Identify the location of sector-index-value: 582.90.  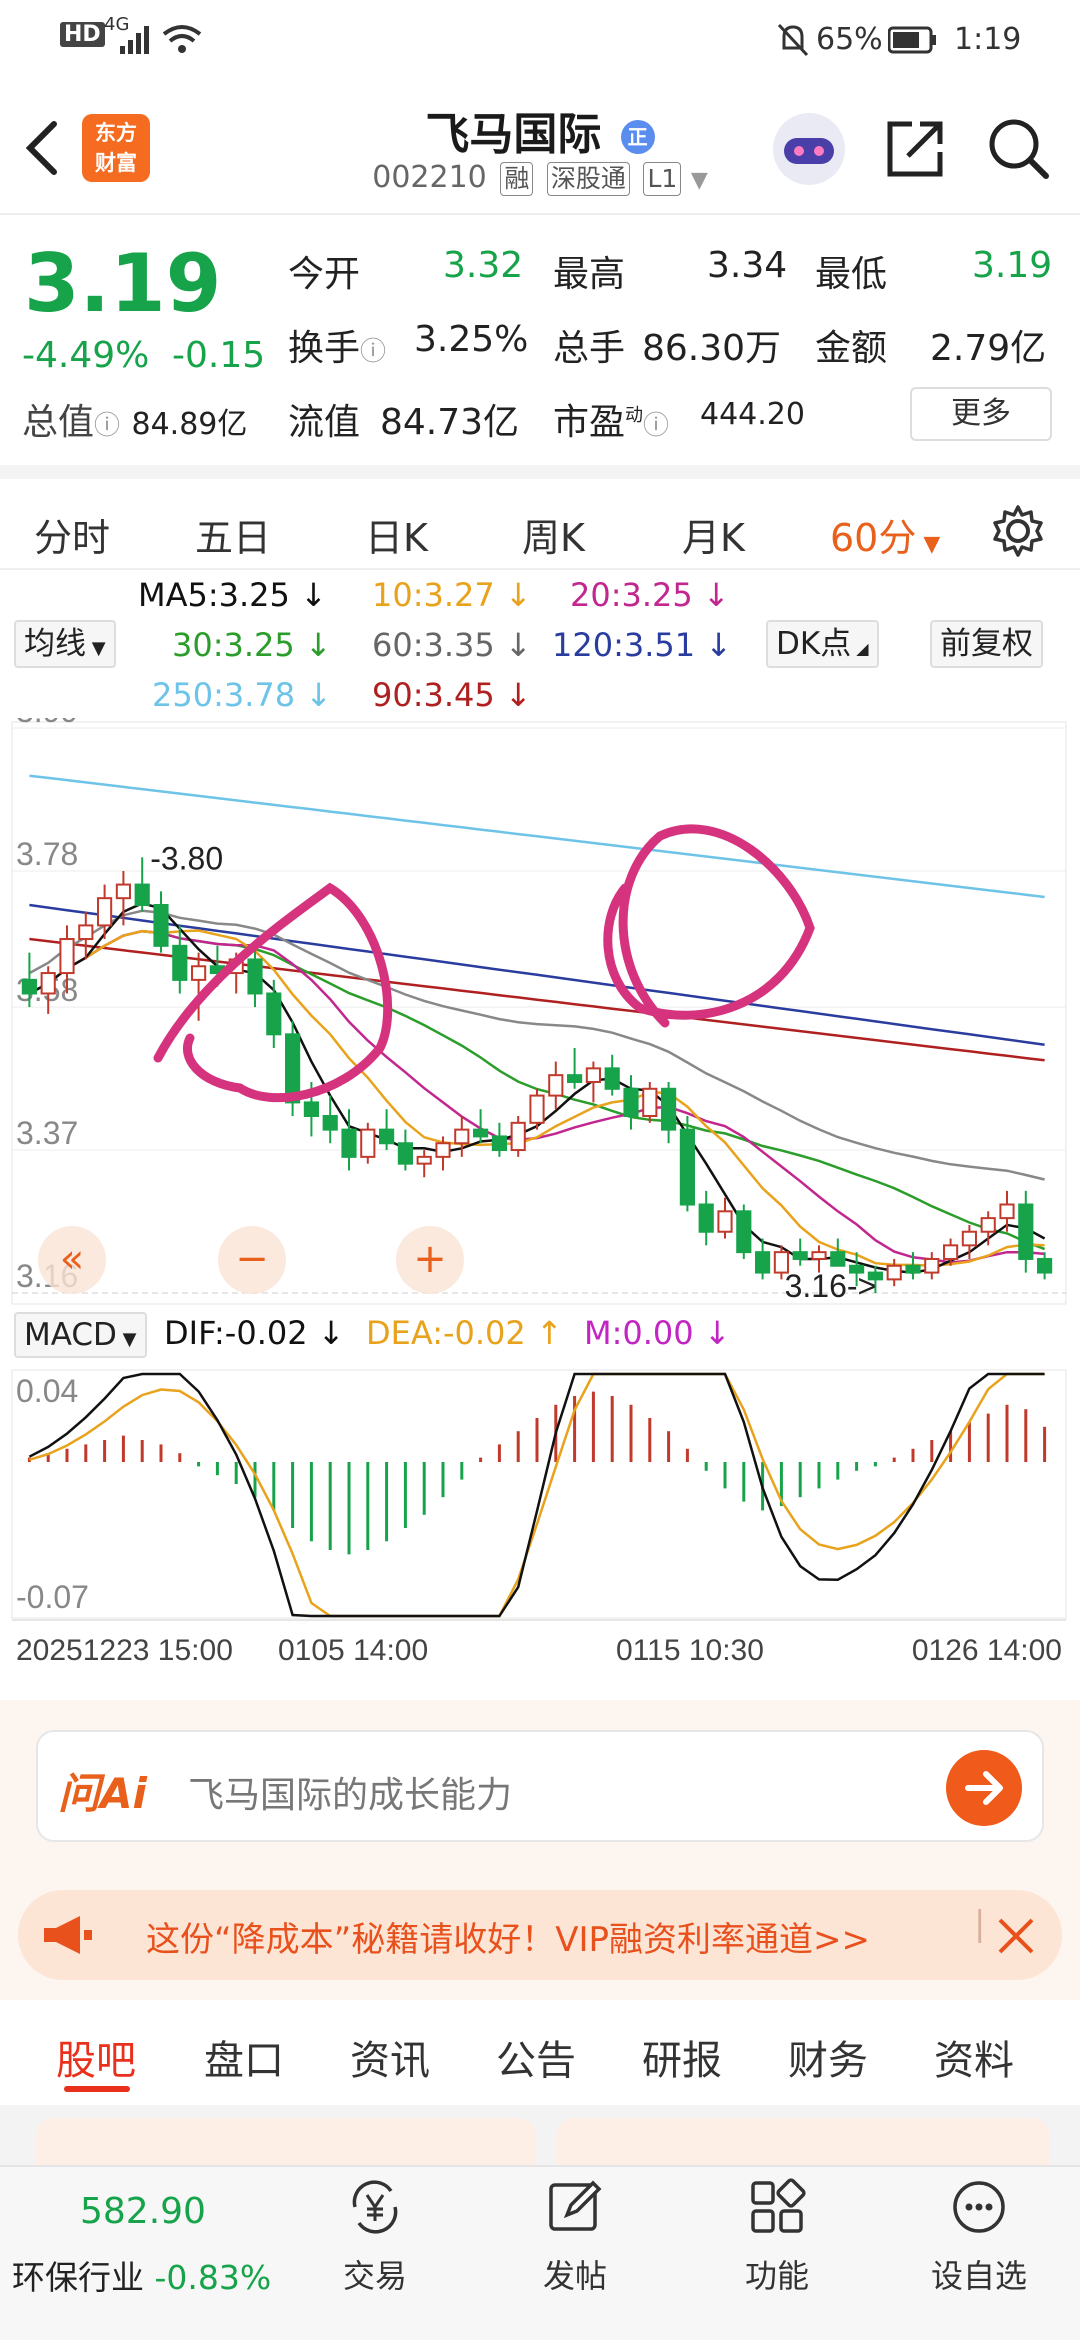
(143, 2211).